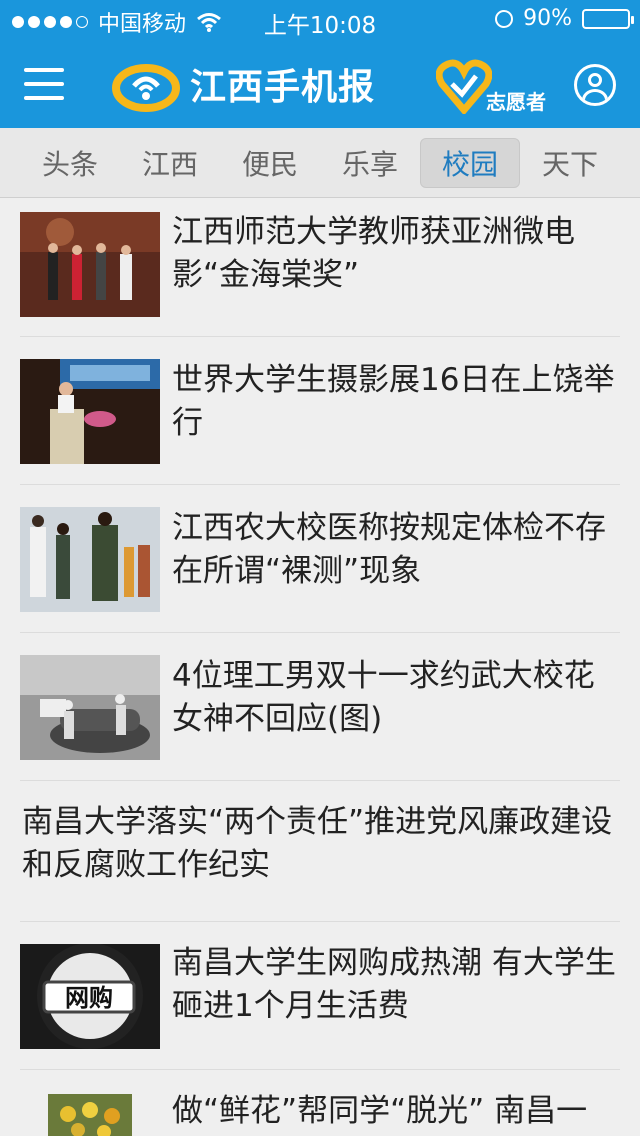  Describe the element at coordinates (370, 163) in the screenshot. I see `tab-leisure: 乐享` at that location.